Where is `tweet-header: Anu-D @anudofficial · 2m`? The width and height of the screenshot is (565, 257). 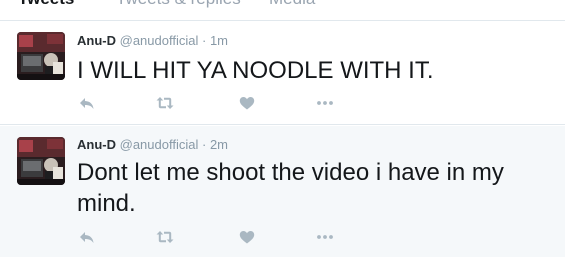 tweet-header: Anu-D @anudofficial · 2m is located at coordinates (152, 145).